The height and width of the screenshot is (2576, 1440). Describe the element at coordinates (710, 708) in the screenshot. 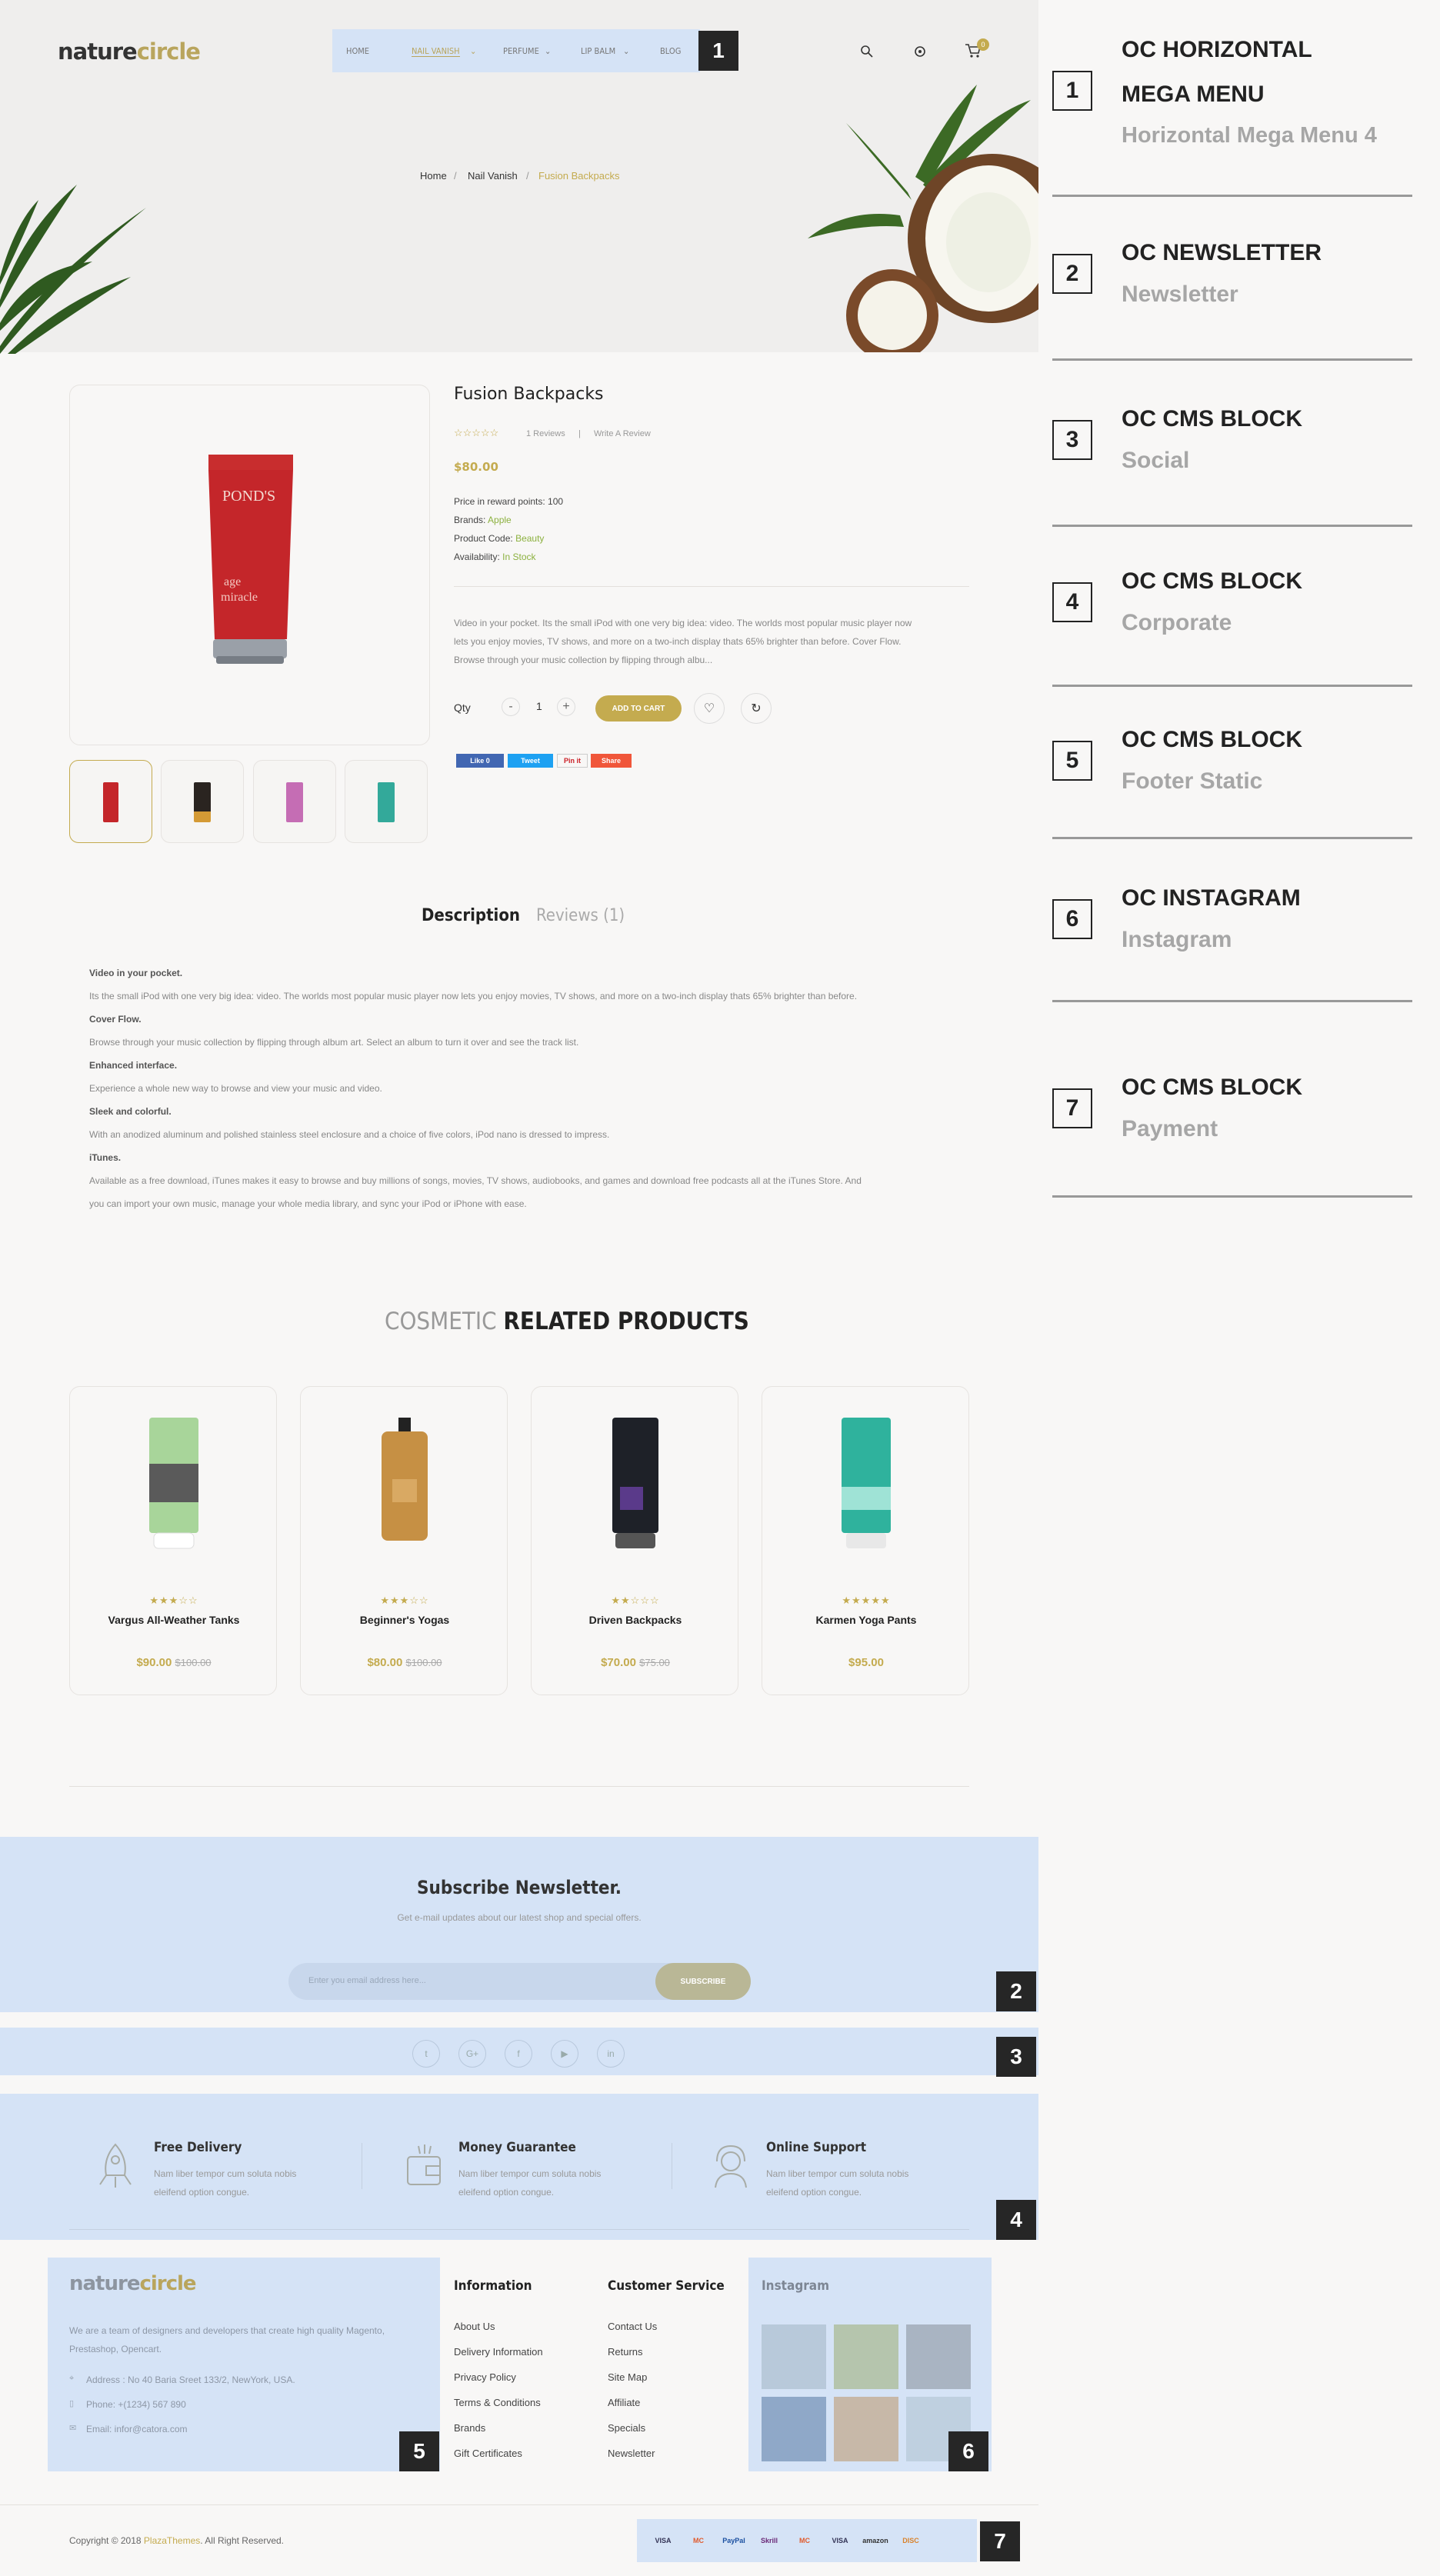

I see `wishlist-heart-icon: ♡` at that location.